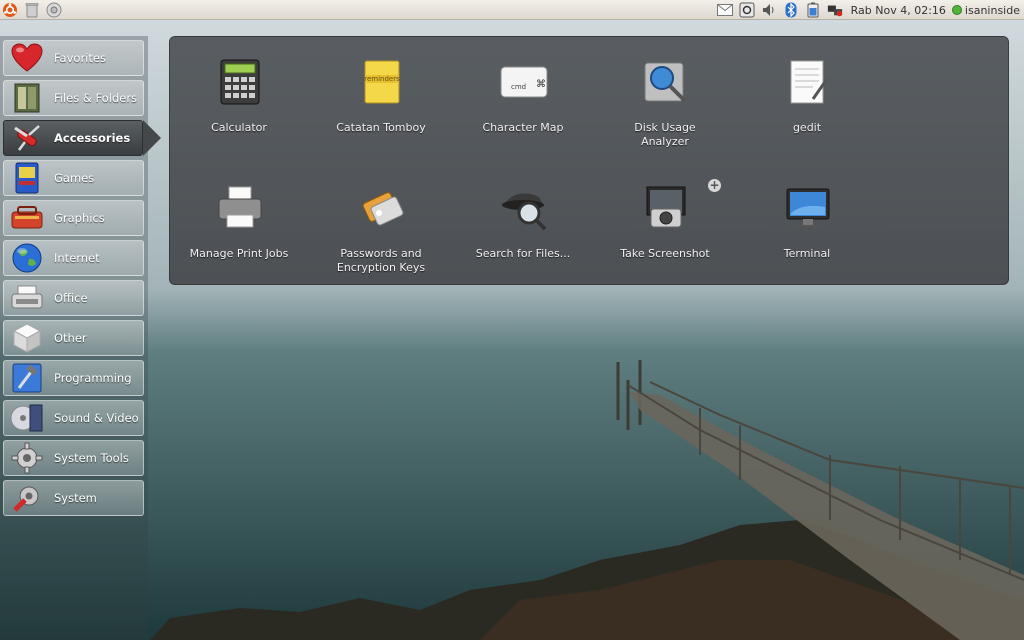 Image resolution: width=1024 pixels, height=640 pixels. Describe the element at coordinates (807, 127) in the screenshot. I see `app-label: gedit` at that location.